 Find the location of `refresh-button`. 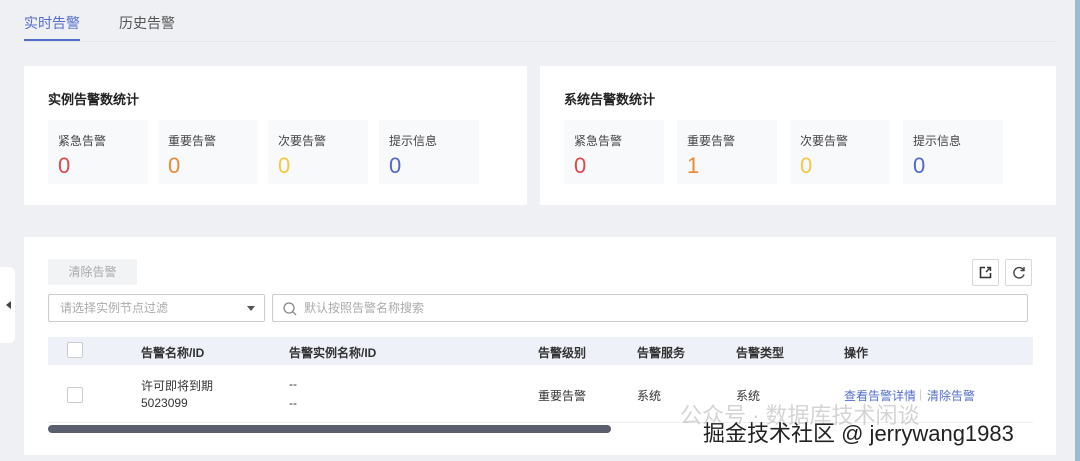

refresh-button is located at coordinates (1018, 272).